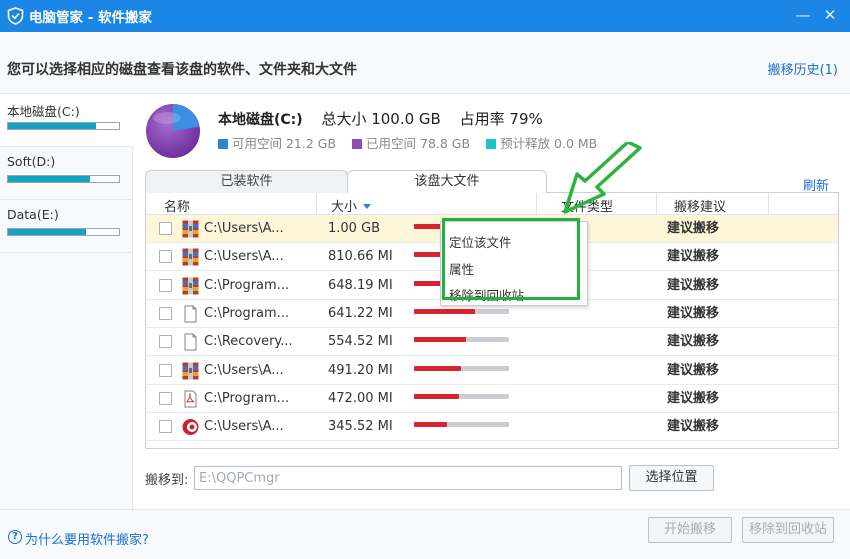 Image resolution: width=850 pixels, height=559 pixels. I want to click on disk-item-c: 本地磁盘(C:), so click(66, 121).